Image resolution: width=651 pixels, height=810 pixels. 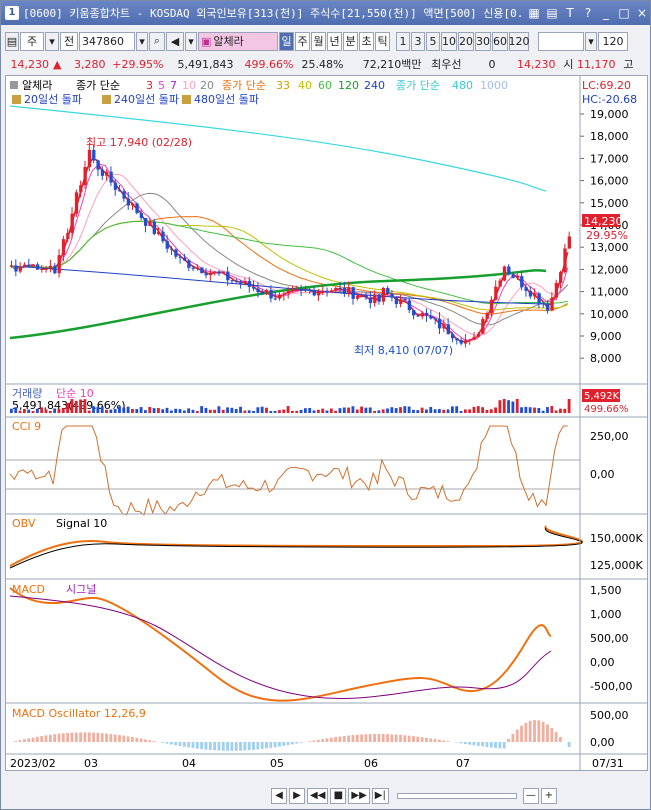 What do you see at coordinates (382, 41) in the screenshot?
I see `period-tab-6: 틱` at bounding box center [382, 41].